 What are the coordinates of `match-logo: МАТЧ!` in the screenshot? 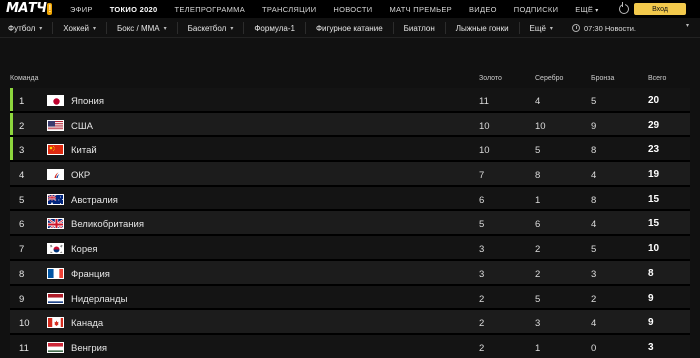 It's located at (30, 8).